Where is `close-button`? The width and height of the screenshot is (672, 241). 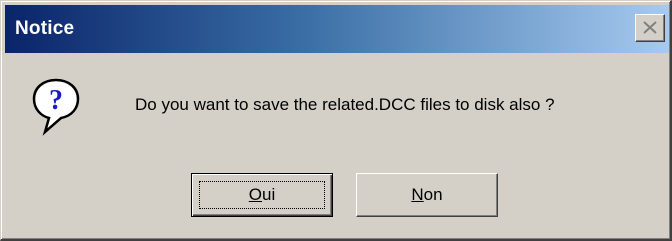
close-button is located at coordinates (650, 28).